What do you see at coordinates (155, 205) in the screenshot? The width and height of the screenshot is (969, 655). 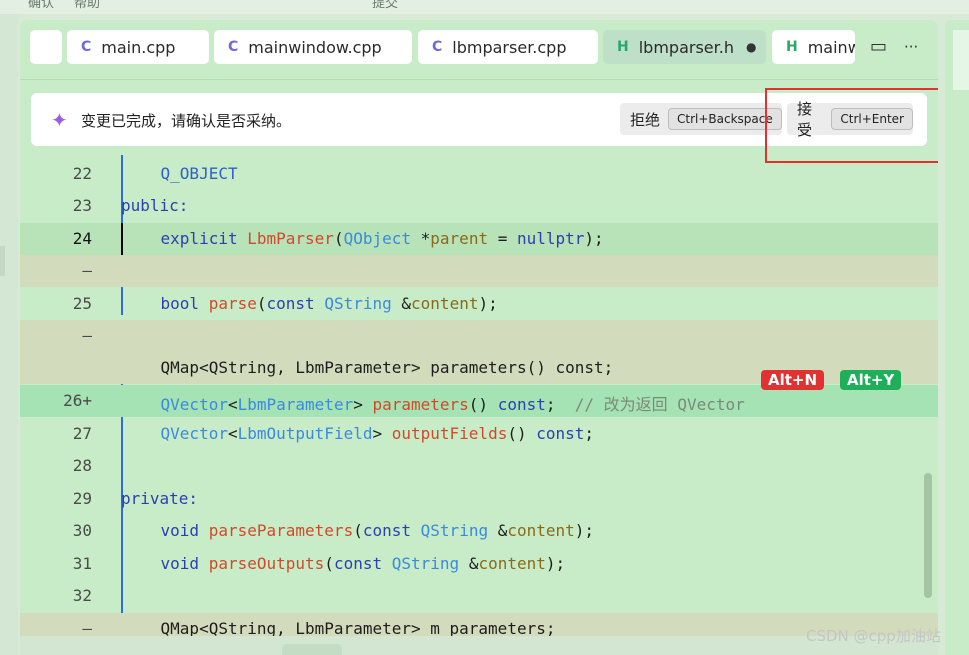 I see `line-text: public:` at bounding box center [155, 205].